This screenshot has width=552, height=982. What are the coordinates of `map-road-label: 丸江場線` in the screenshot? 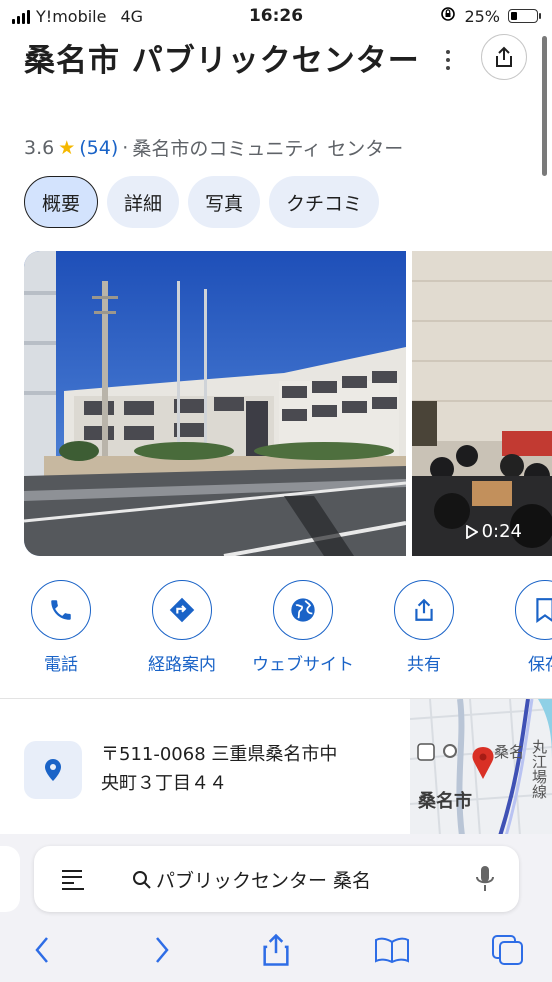 It's located at (539, 769).